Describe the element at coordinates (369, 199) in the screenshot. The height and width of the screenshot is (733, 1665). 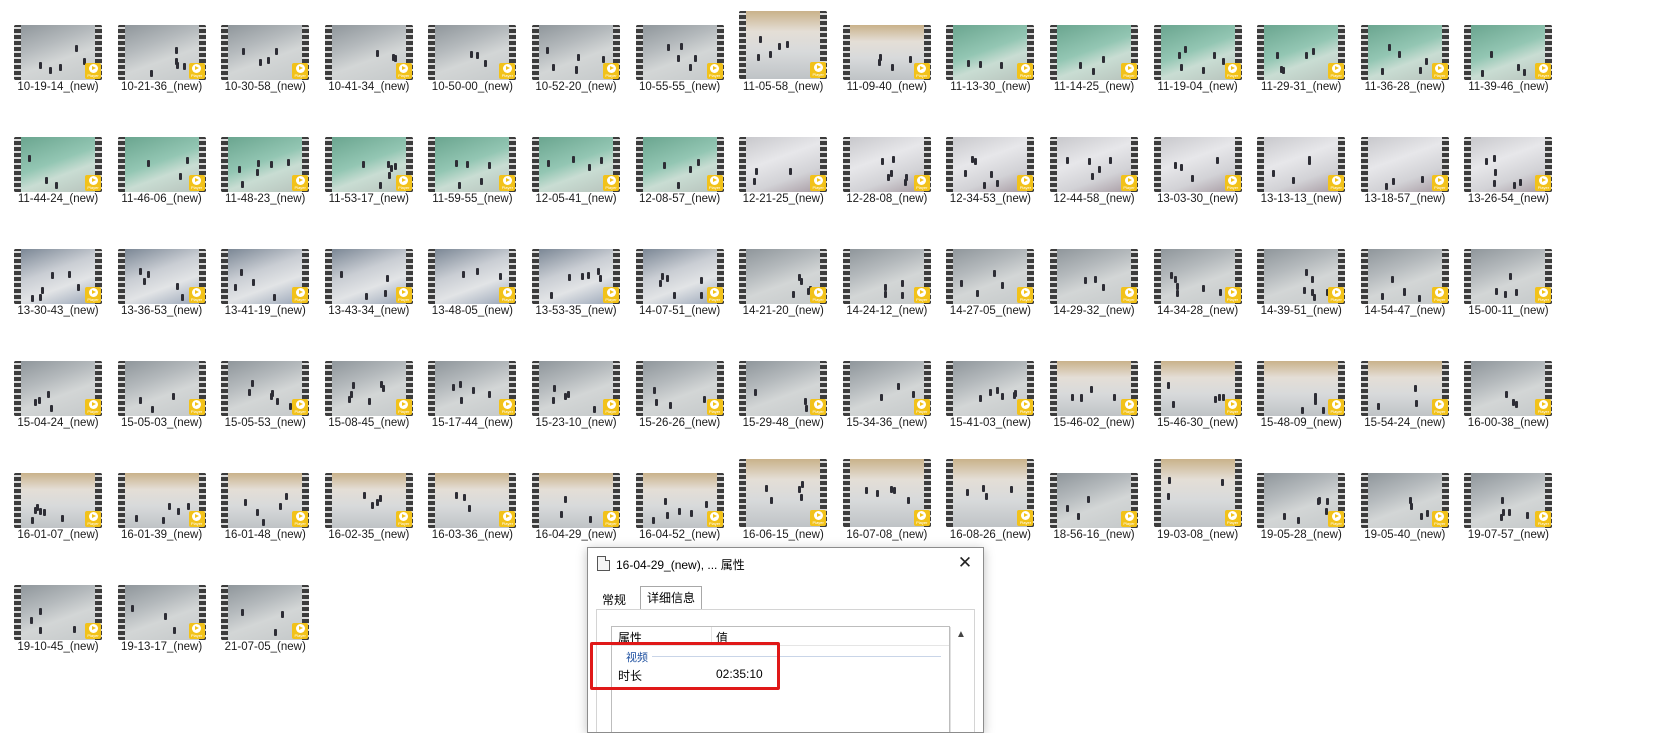
I see `file-name: 11-53-17_(new)` at that location.